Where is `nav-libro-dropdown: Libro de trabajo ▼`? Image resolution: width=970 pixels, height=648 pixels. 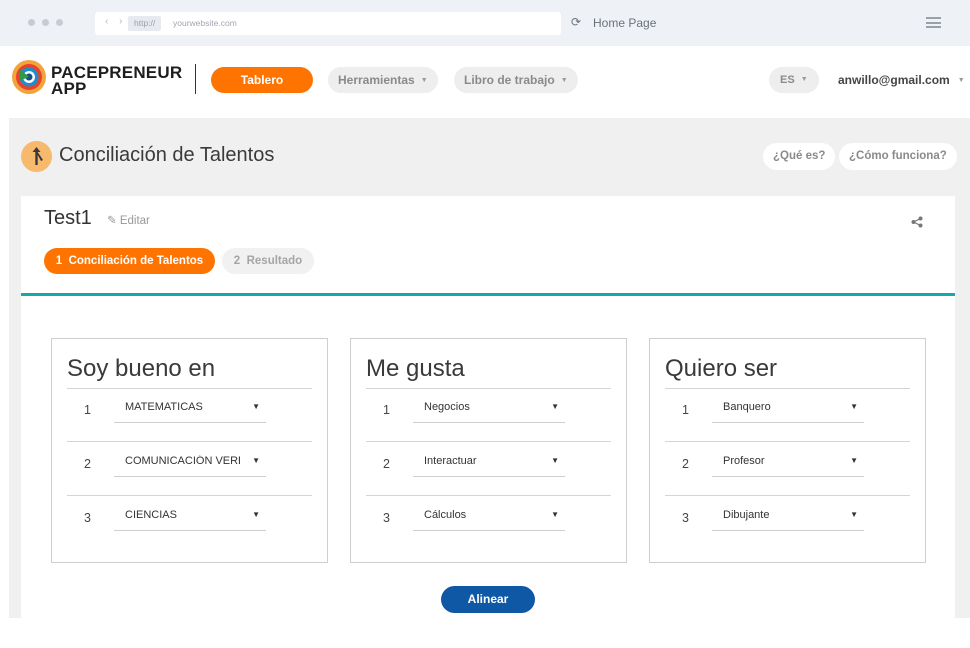 nav-libro-dropdown: Libro de trabajo ▼ is located at coordinates (516, 80).